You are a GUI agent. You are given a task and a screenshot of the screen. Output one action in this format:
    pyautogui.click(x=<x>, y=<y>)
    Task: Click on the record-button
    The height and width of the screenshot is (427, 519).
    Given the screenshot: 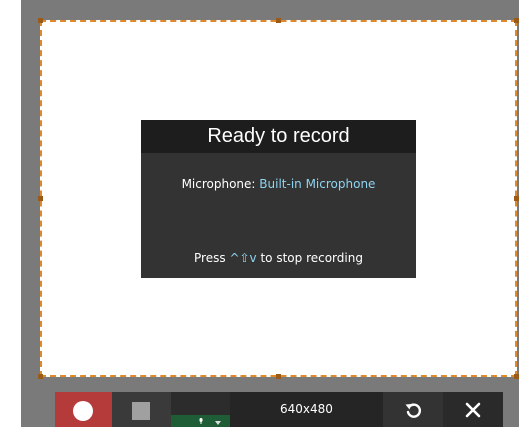 What is the action you would take?
    pyautogui.click(x=83, y=409)
    